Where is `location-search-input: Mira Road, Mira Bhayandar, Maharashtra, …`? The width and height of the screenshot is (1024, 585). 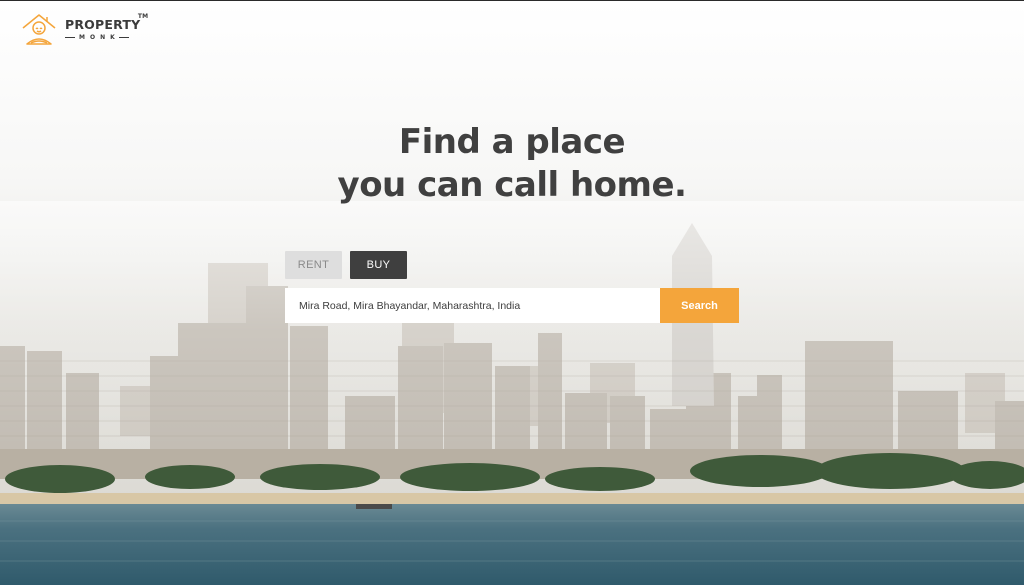 location-search-input: Mira Road, Mira Bhayandar, Maharashtra, … is located at coordinates (472, 305).